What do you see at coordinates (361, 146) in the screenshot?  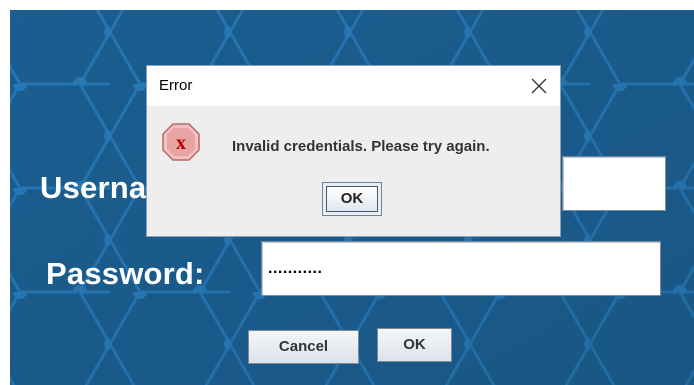 I see `dialog-message: Invalid credentials. Please try again.` at bounding box center [361, 146].